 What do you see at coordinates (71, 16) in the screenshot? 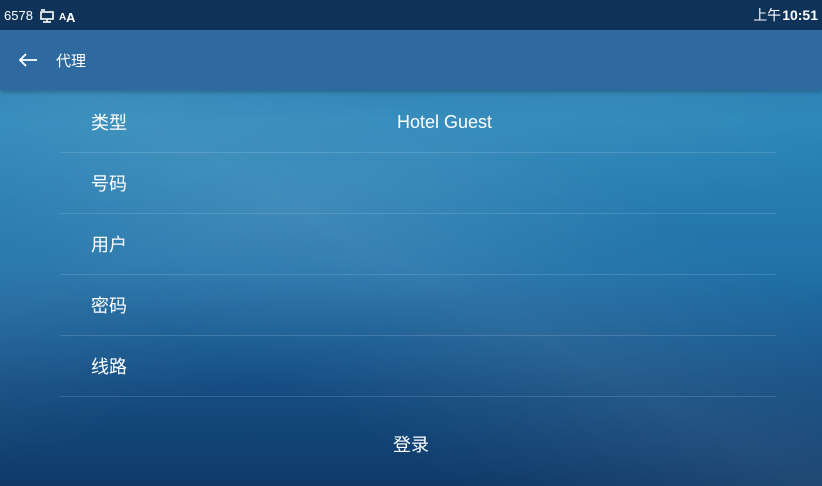
I see `svg-text: A` at bounding box center [71, 16].